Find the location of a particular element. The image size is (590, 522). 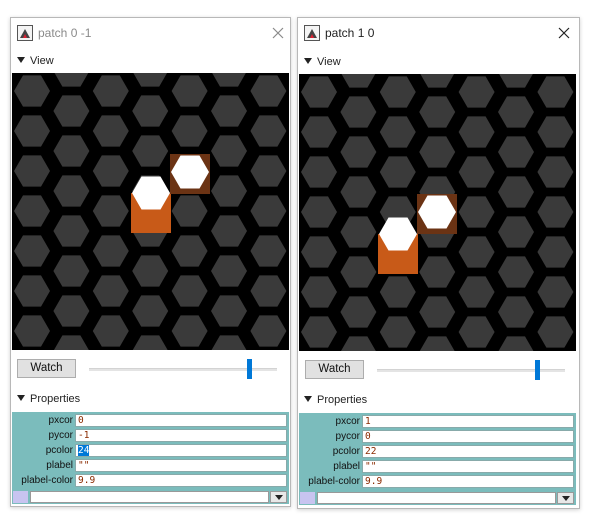

netlogo-app-icon is located at coordinates (25, 33).